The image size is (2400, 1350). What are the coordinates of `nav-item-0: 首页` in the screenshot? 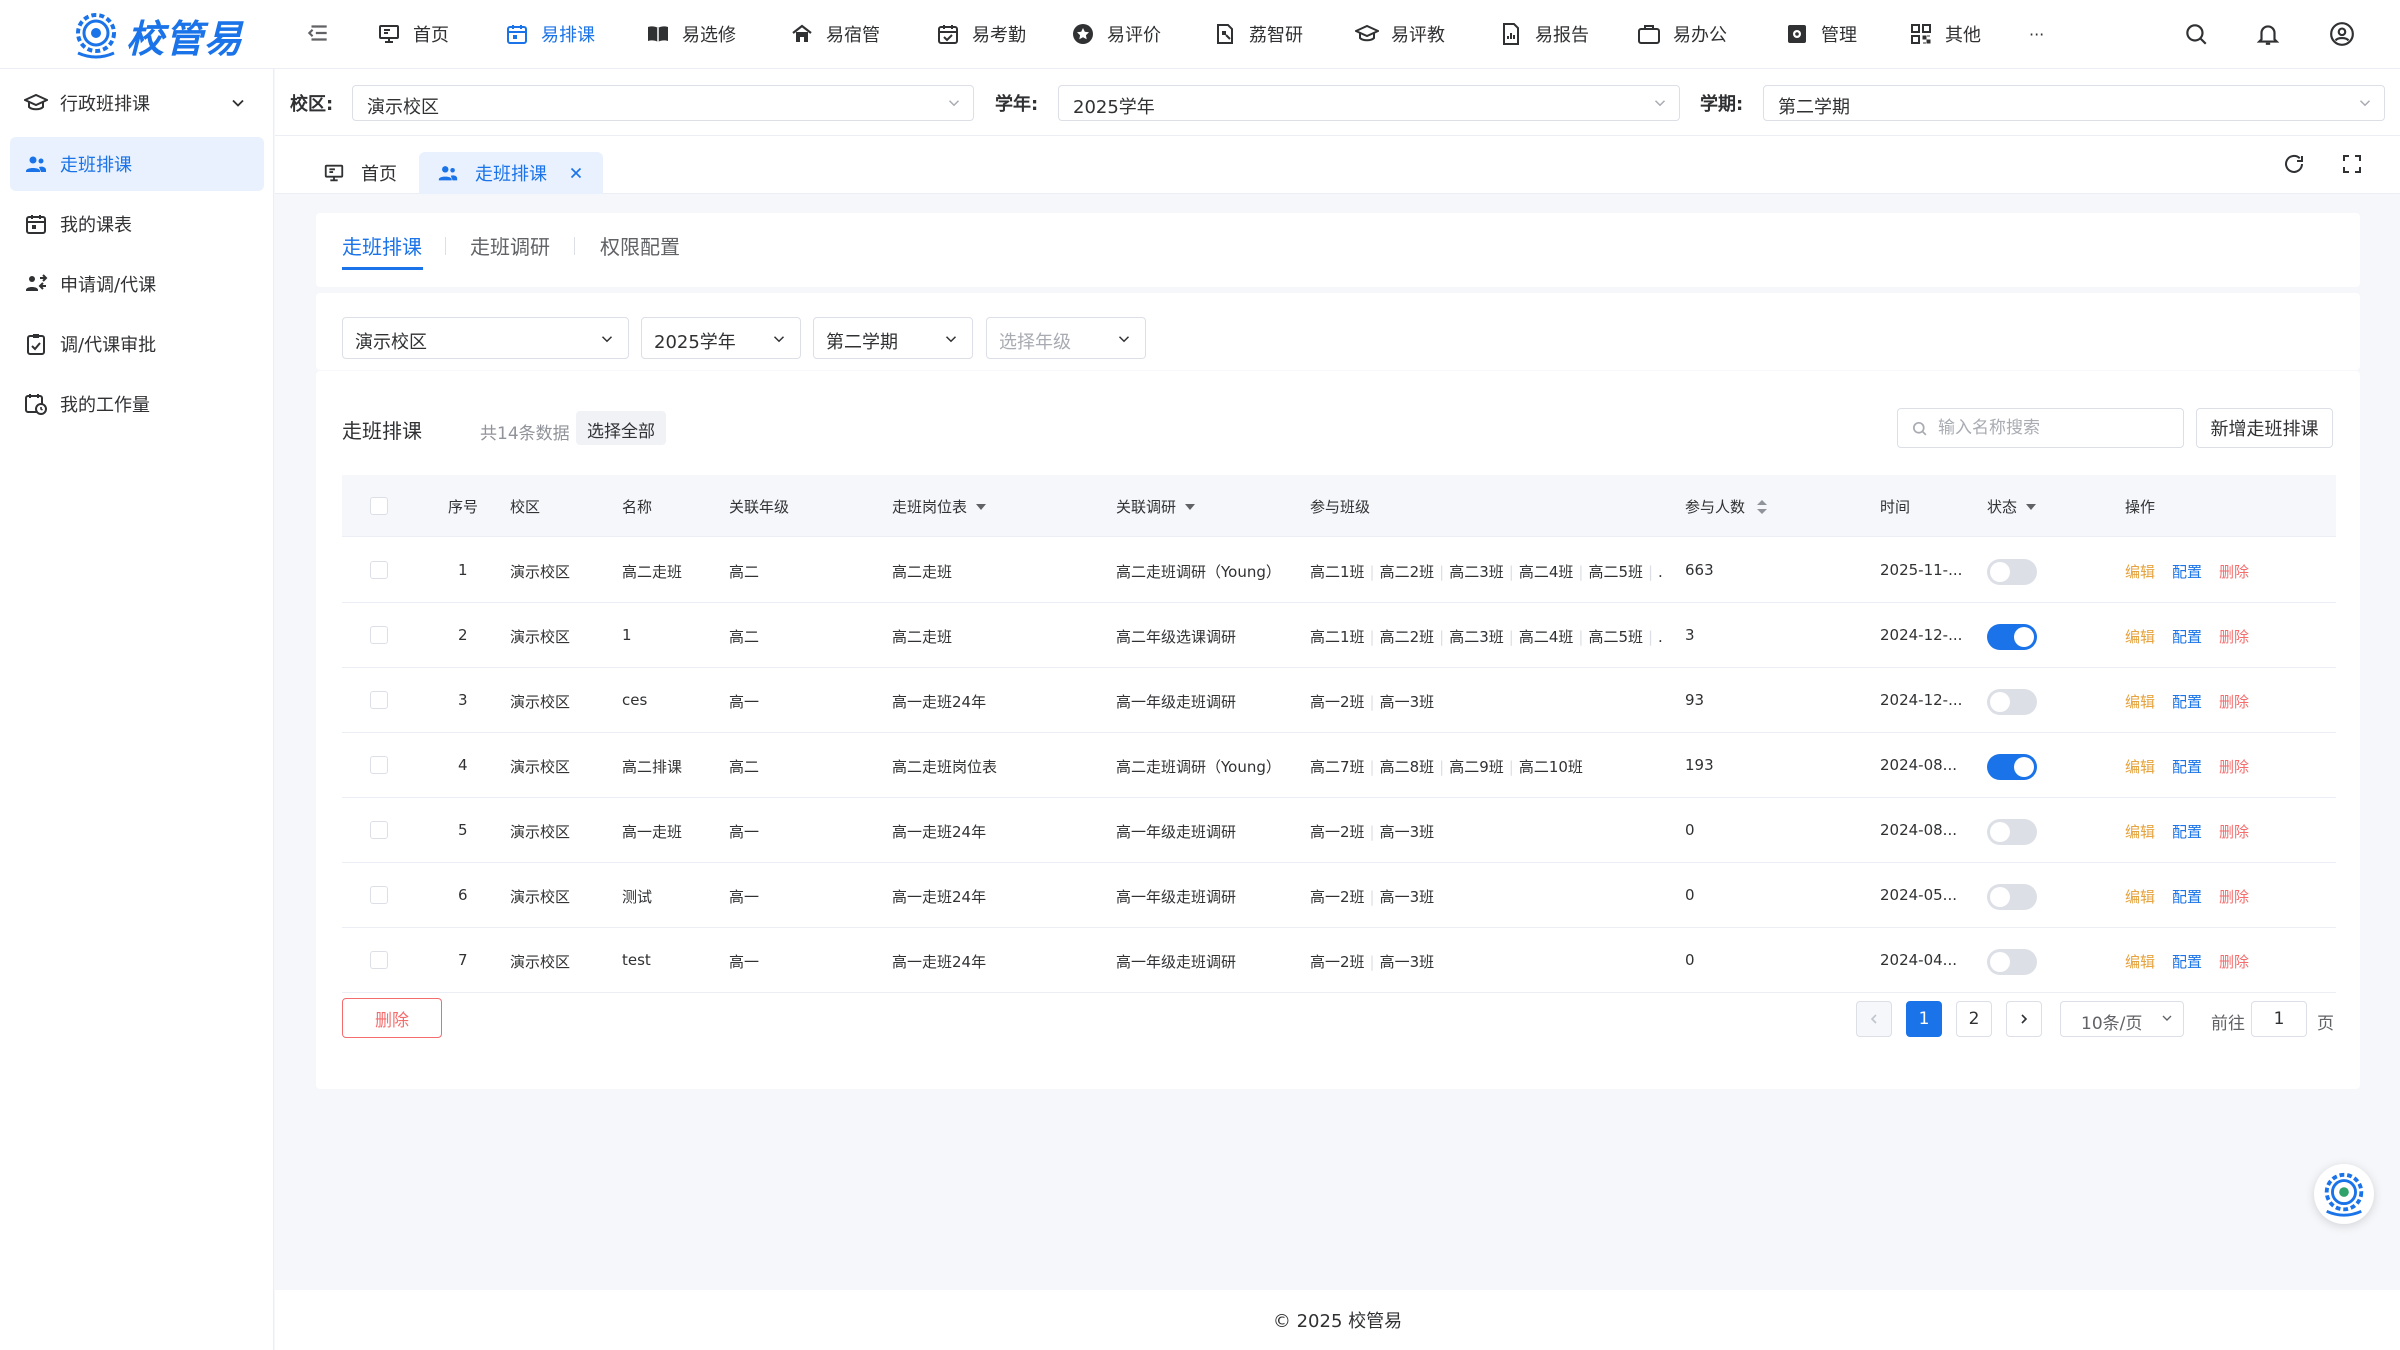 It's located at (413, 34).